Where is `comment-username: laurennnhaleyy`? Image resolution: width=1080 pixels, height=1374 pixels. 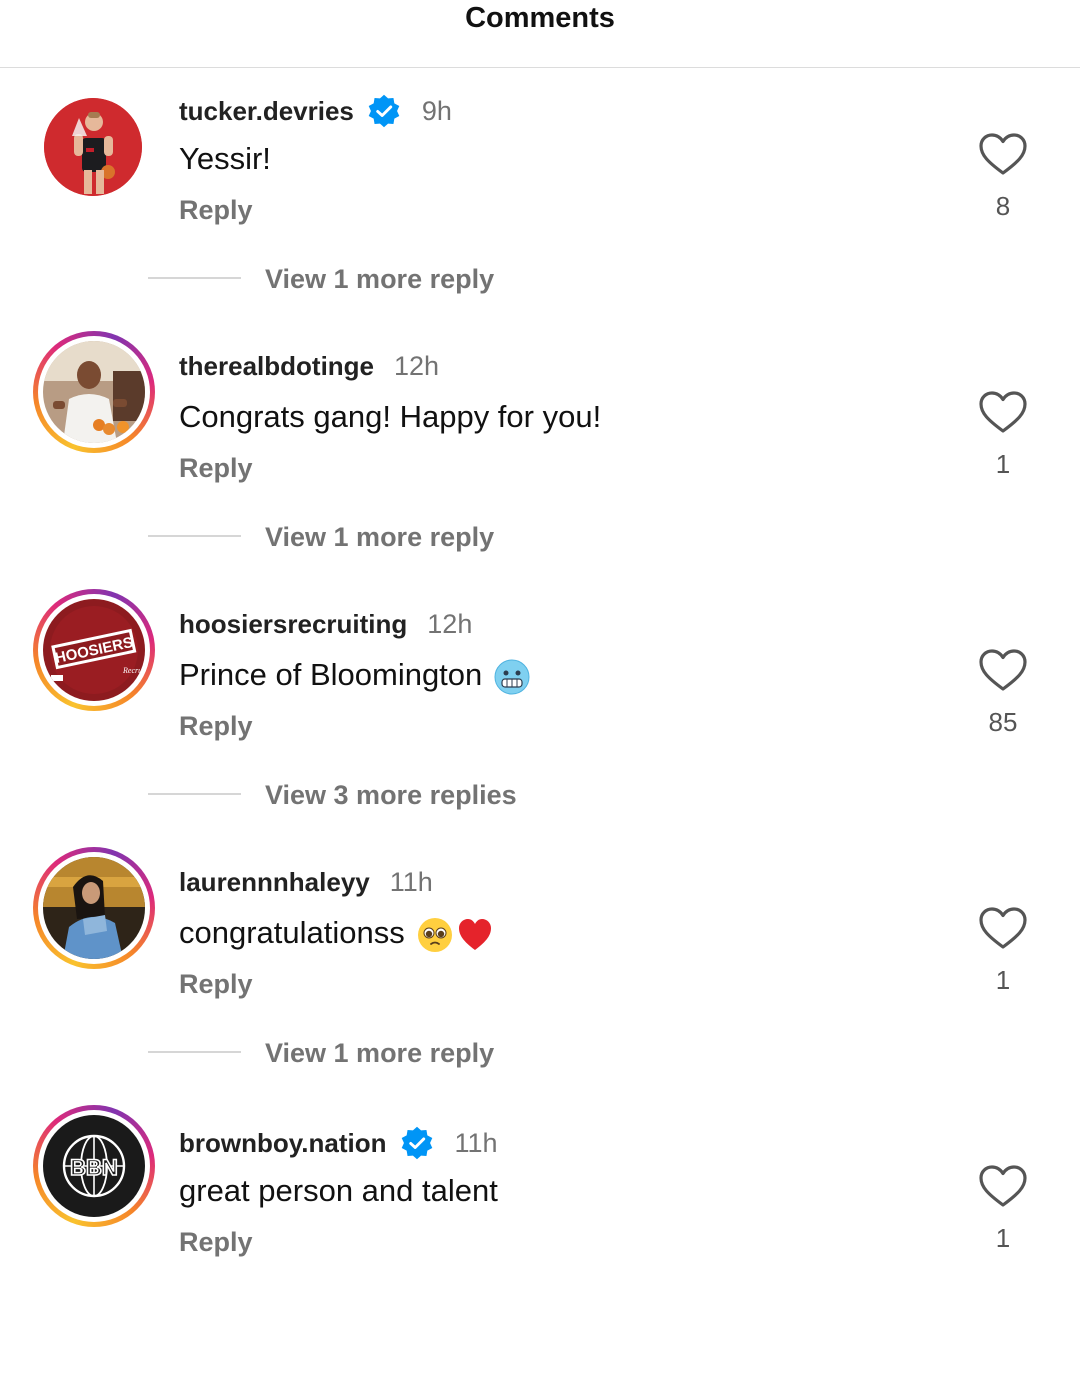
comment-username: laurennnhaleyy is located at coordinates (274, 882).